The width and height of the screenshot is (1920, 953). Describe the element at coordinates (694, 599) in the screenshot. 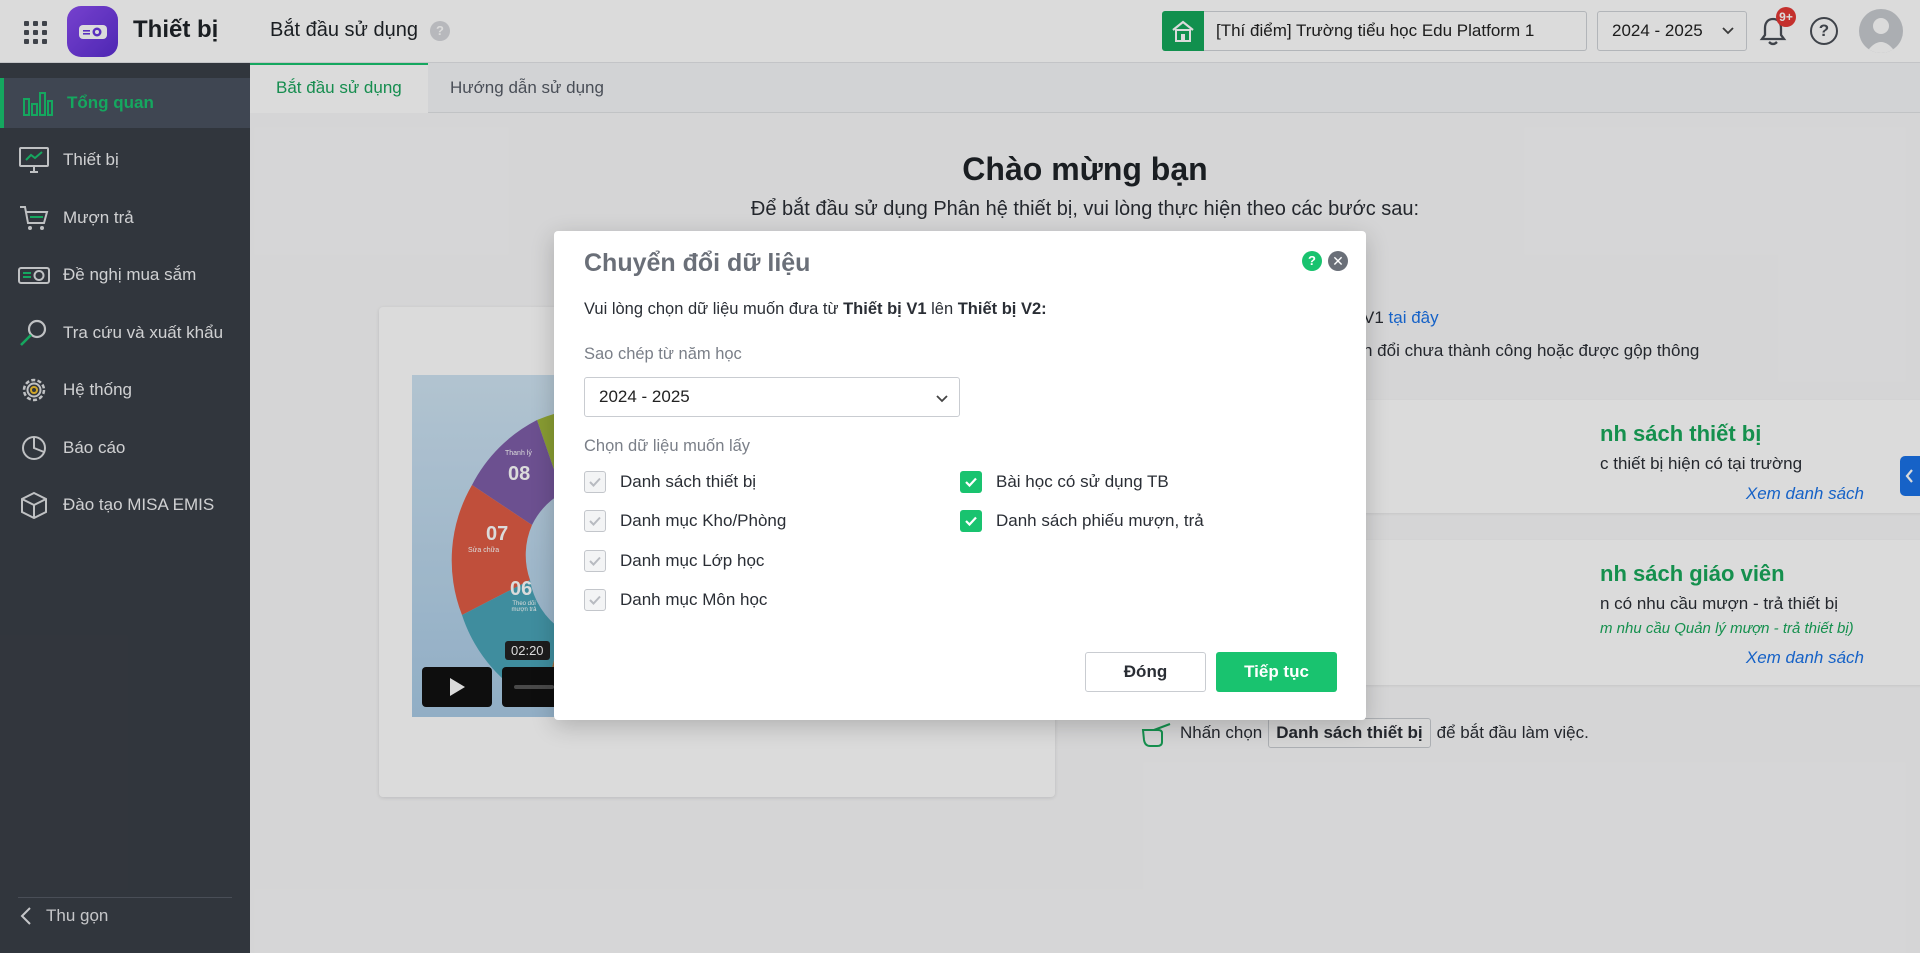

I see `option-label: Danh mục Môn học` at that location.